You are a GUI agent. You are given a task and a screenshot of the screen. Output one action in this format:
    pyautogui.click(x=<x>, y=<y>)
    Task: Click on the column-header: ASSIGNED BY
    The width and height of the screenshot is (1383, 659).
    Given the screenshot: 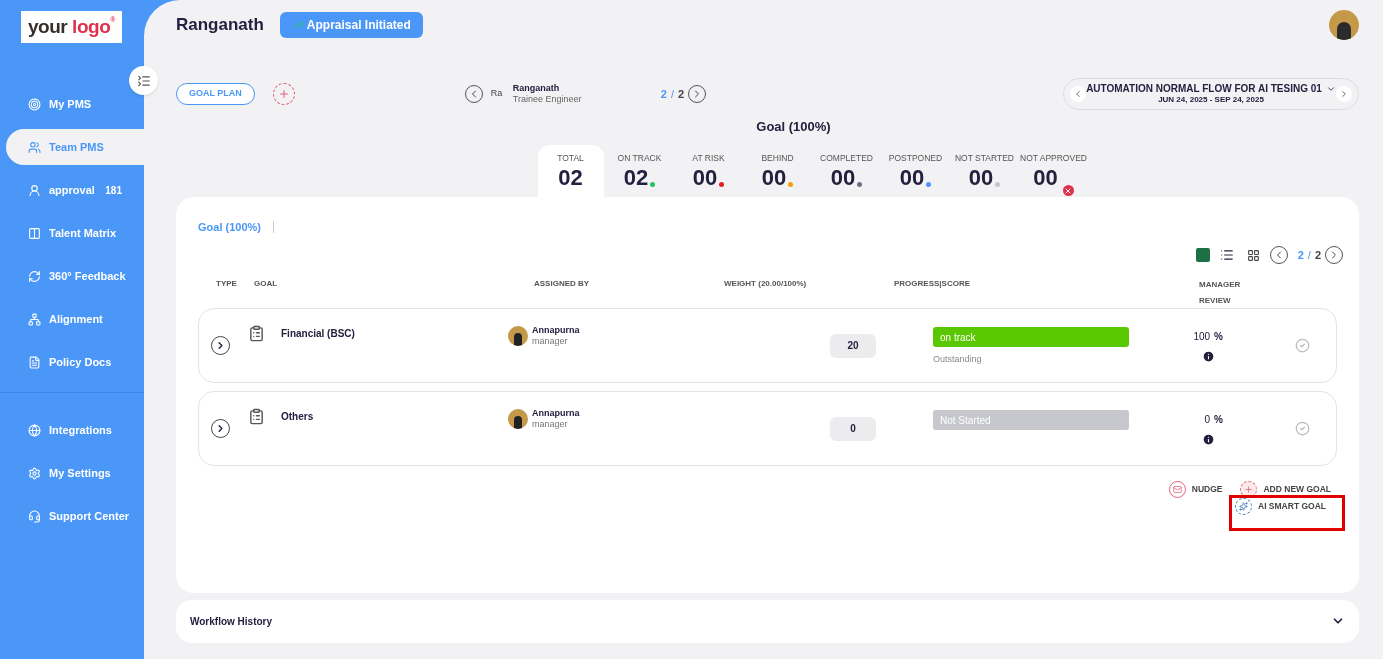 What is the action you would take?
    pyautogui.click(x=562, y=284)
    